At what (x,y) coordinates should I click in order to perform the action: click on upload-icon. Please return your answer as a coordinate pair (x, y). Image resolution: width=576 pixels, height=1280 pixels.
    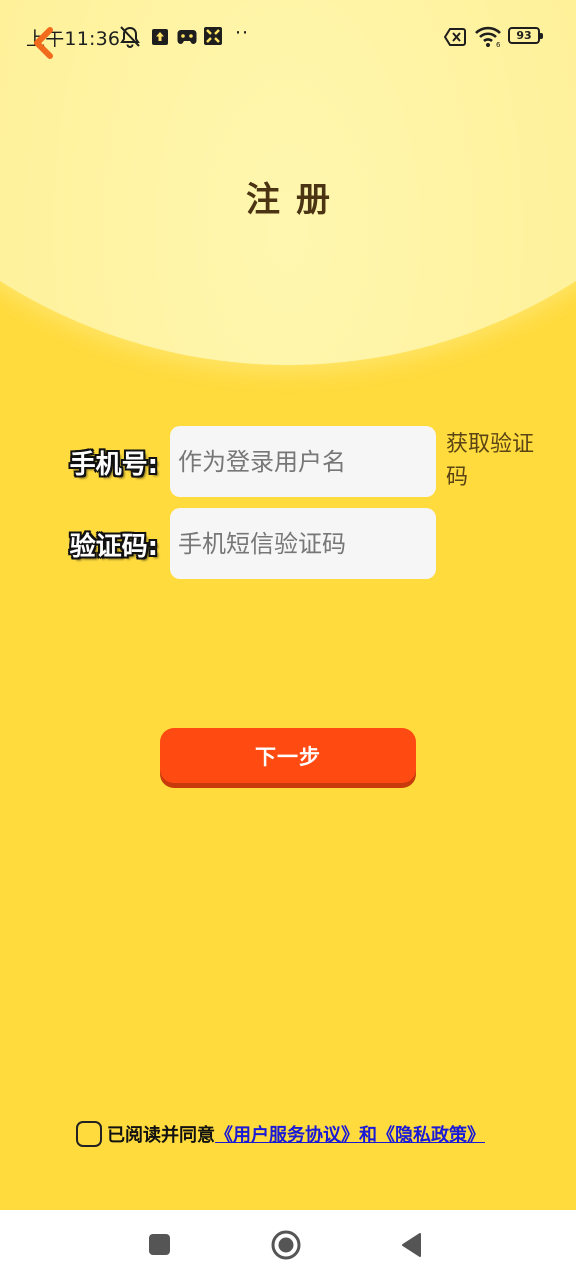
    Looking at the image, I should click on (160, 37).